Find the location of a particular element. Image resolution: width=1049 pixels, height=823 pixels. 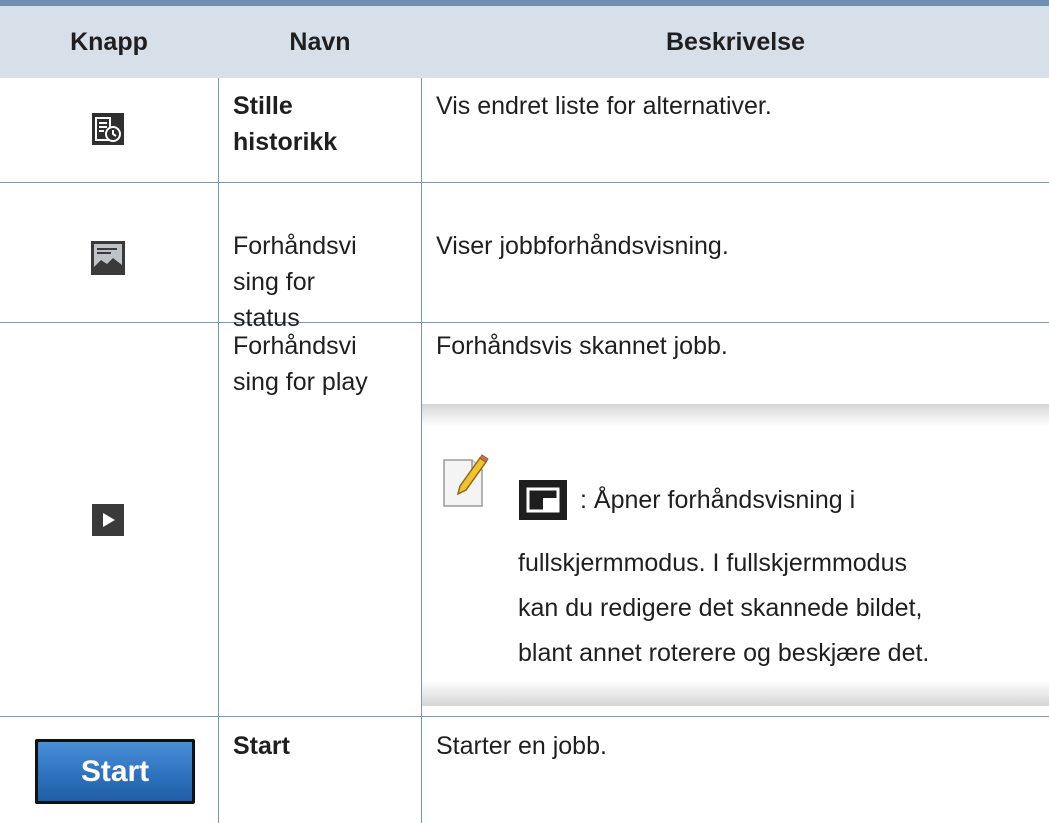

play-preview-icon is located at coordinates (108, 520).